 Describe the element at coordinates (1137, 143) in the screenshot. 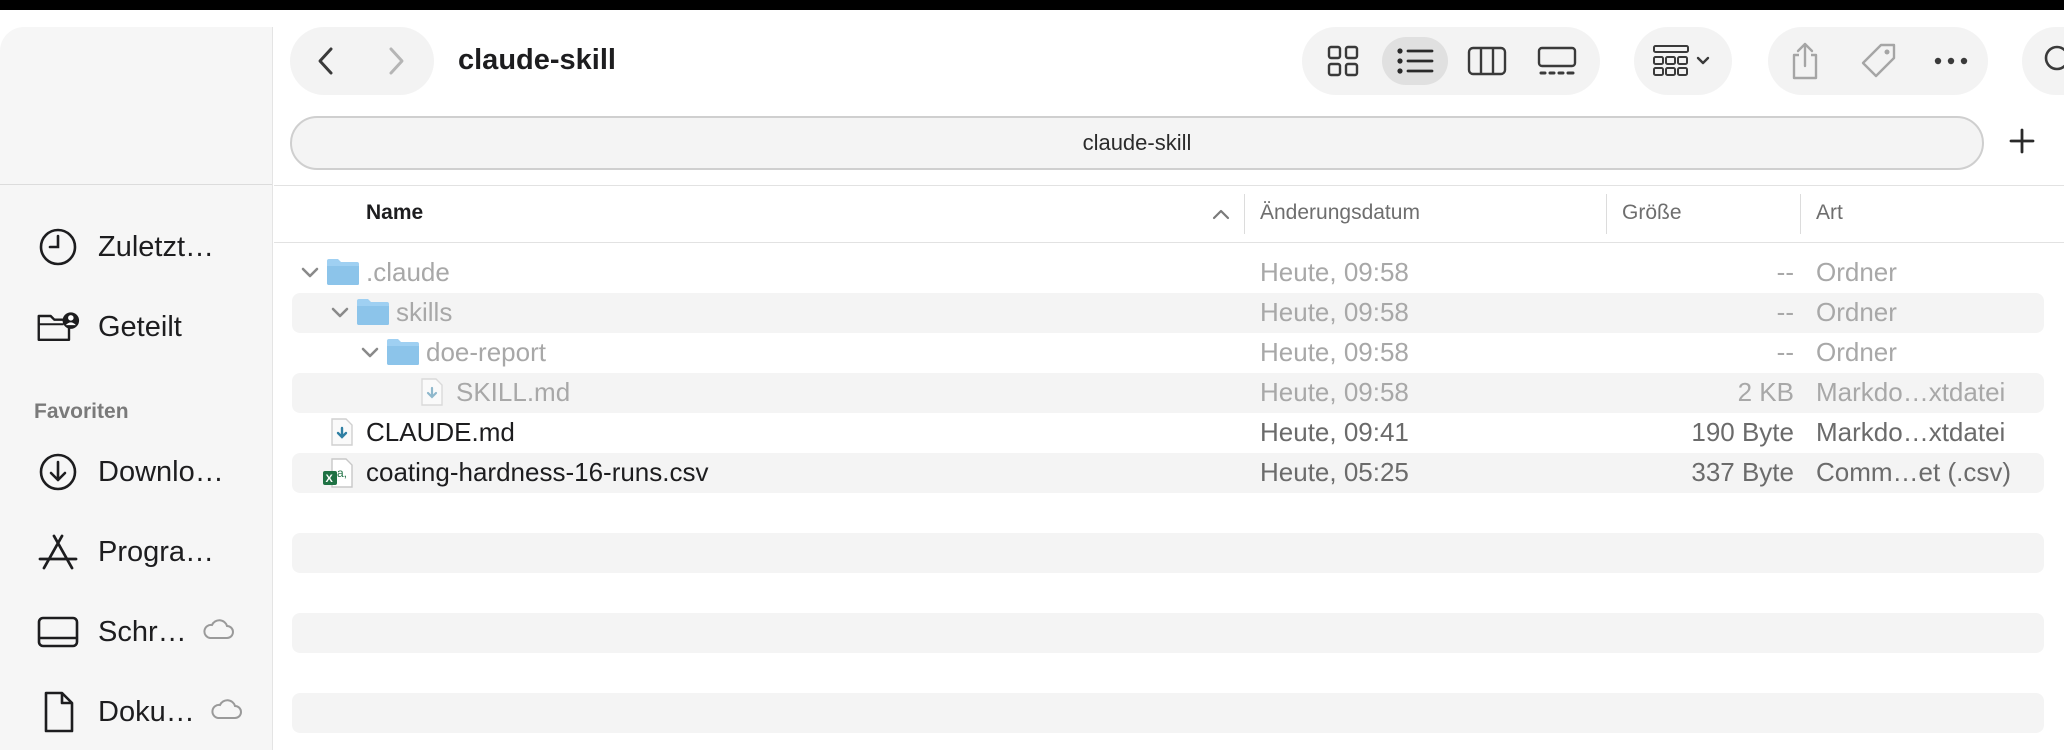

I see `path-bar: claude-skill` at that location.